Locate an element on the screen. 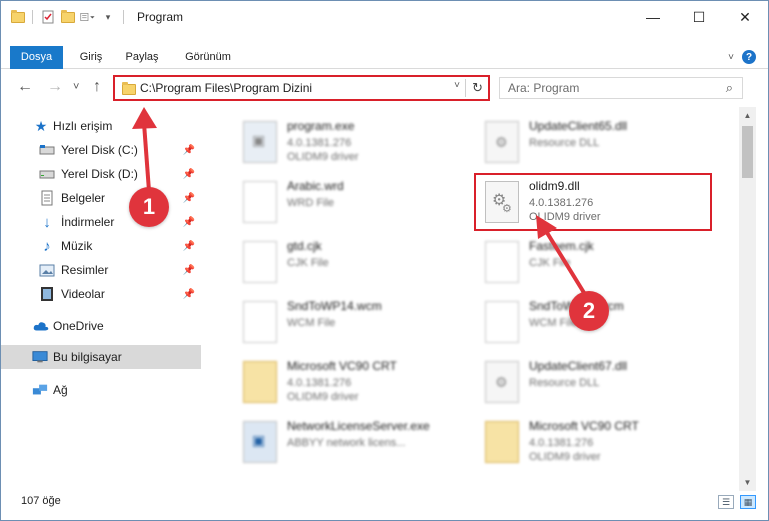  sidebar-item-videos: Videolar 📌 is located at coordinates (101, 294).